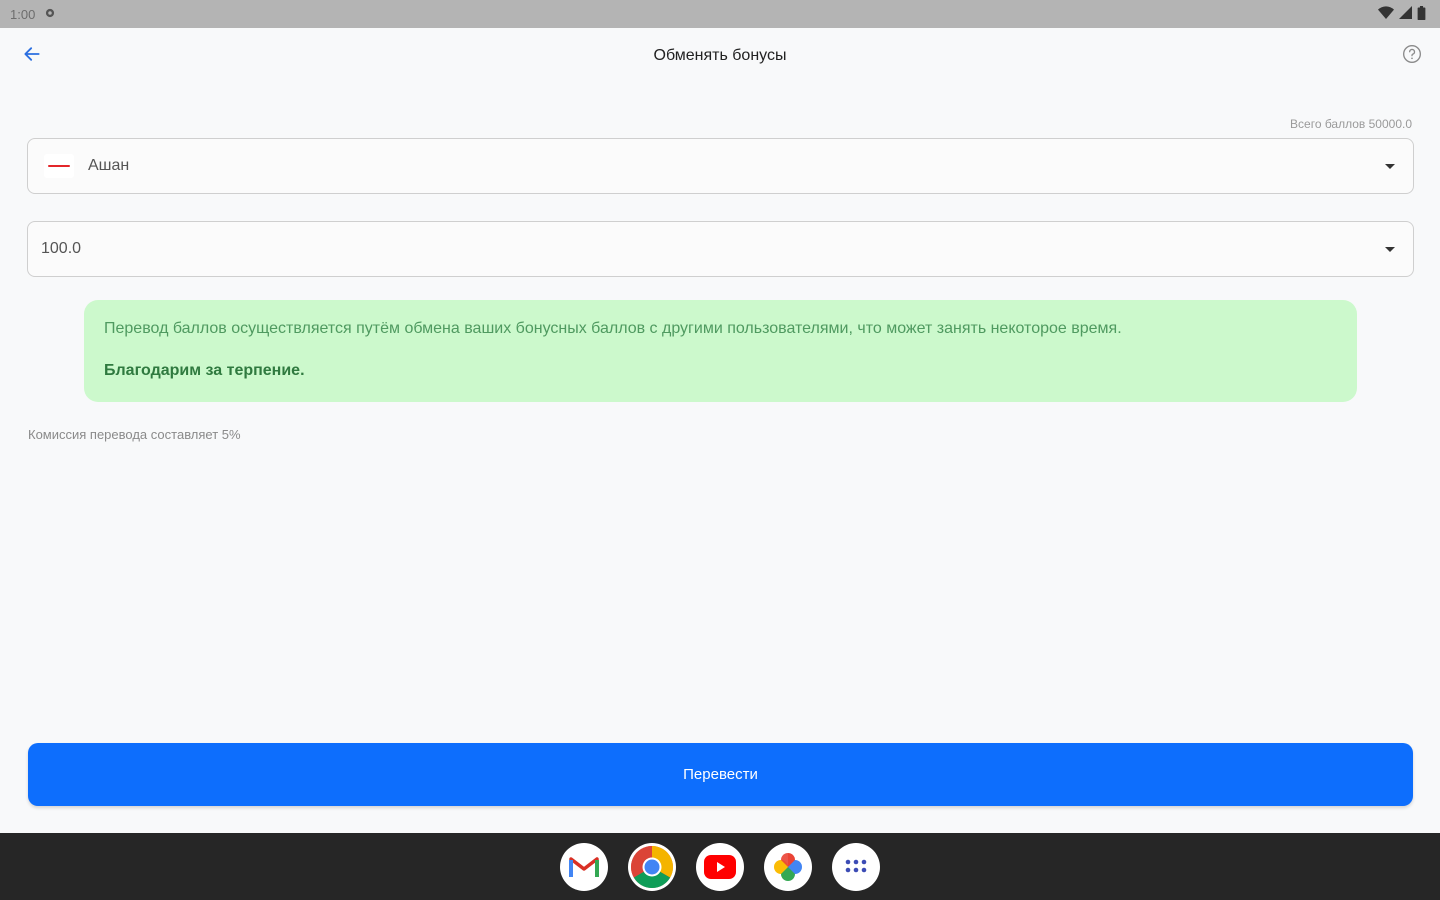  I want to click on youtube-icon, so click(720, 866).